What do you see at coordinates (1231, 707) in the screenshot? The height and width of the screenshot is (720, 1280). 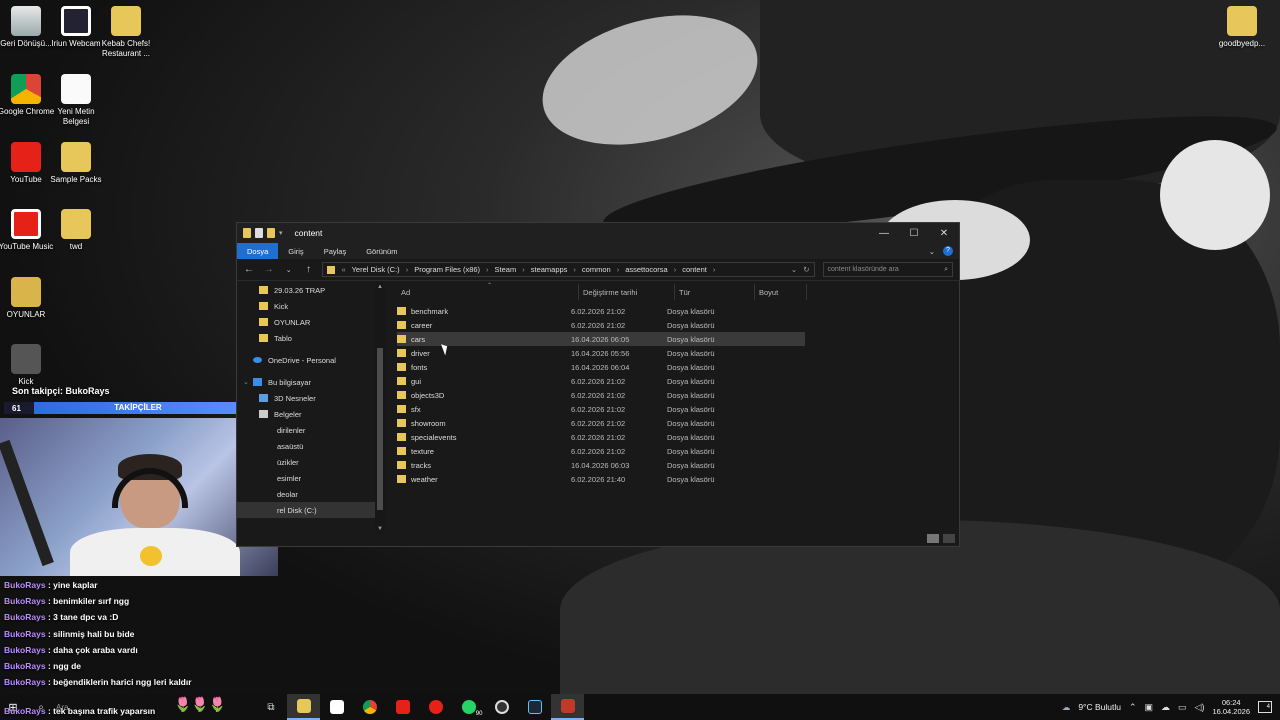 I see `clock: 06:24 16.04.2026` at bounding box center [1231, 707].